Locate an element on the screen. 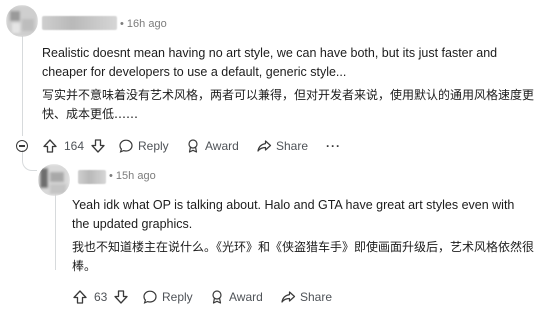  vote-controls: 164 is located at coordinates (74, 146).